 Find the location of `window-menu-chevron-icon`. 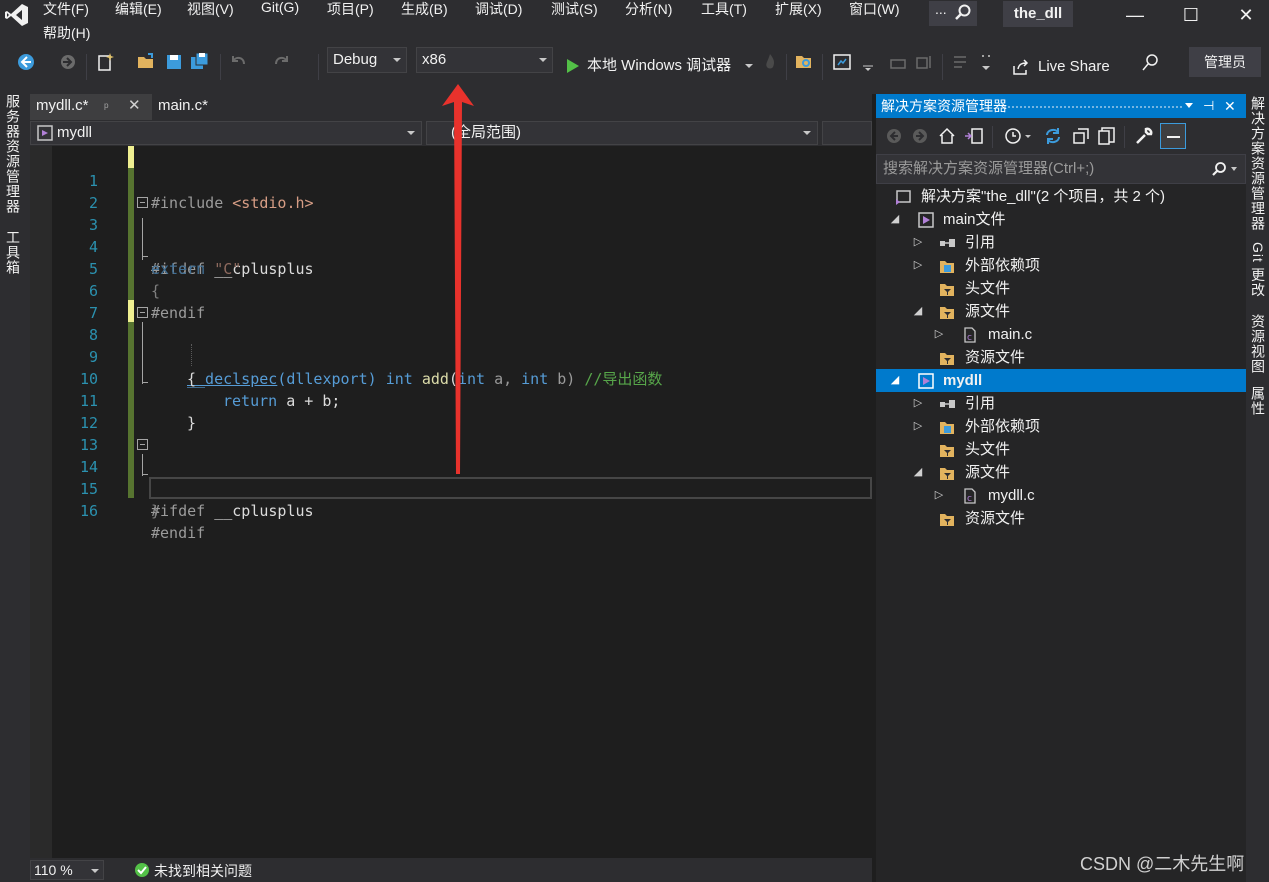

window-menu-chevron-icon is located at coordinates (1189, 105).